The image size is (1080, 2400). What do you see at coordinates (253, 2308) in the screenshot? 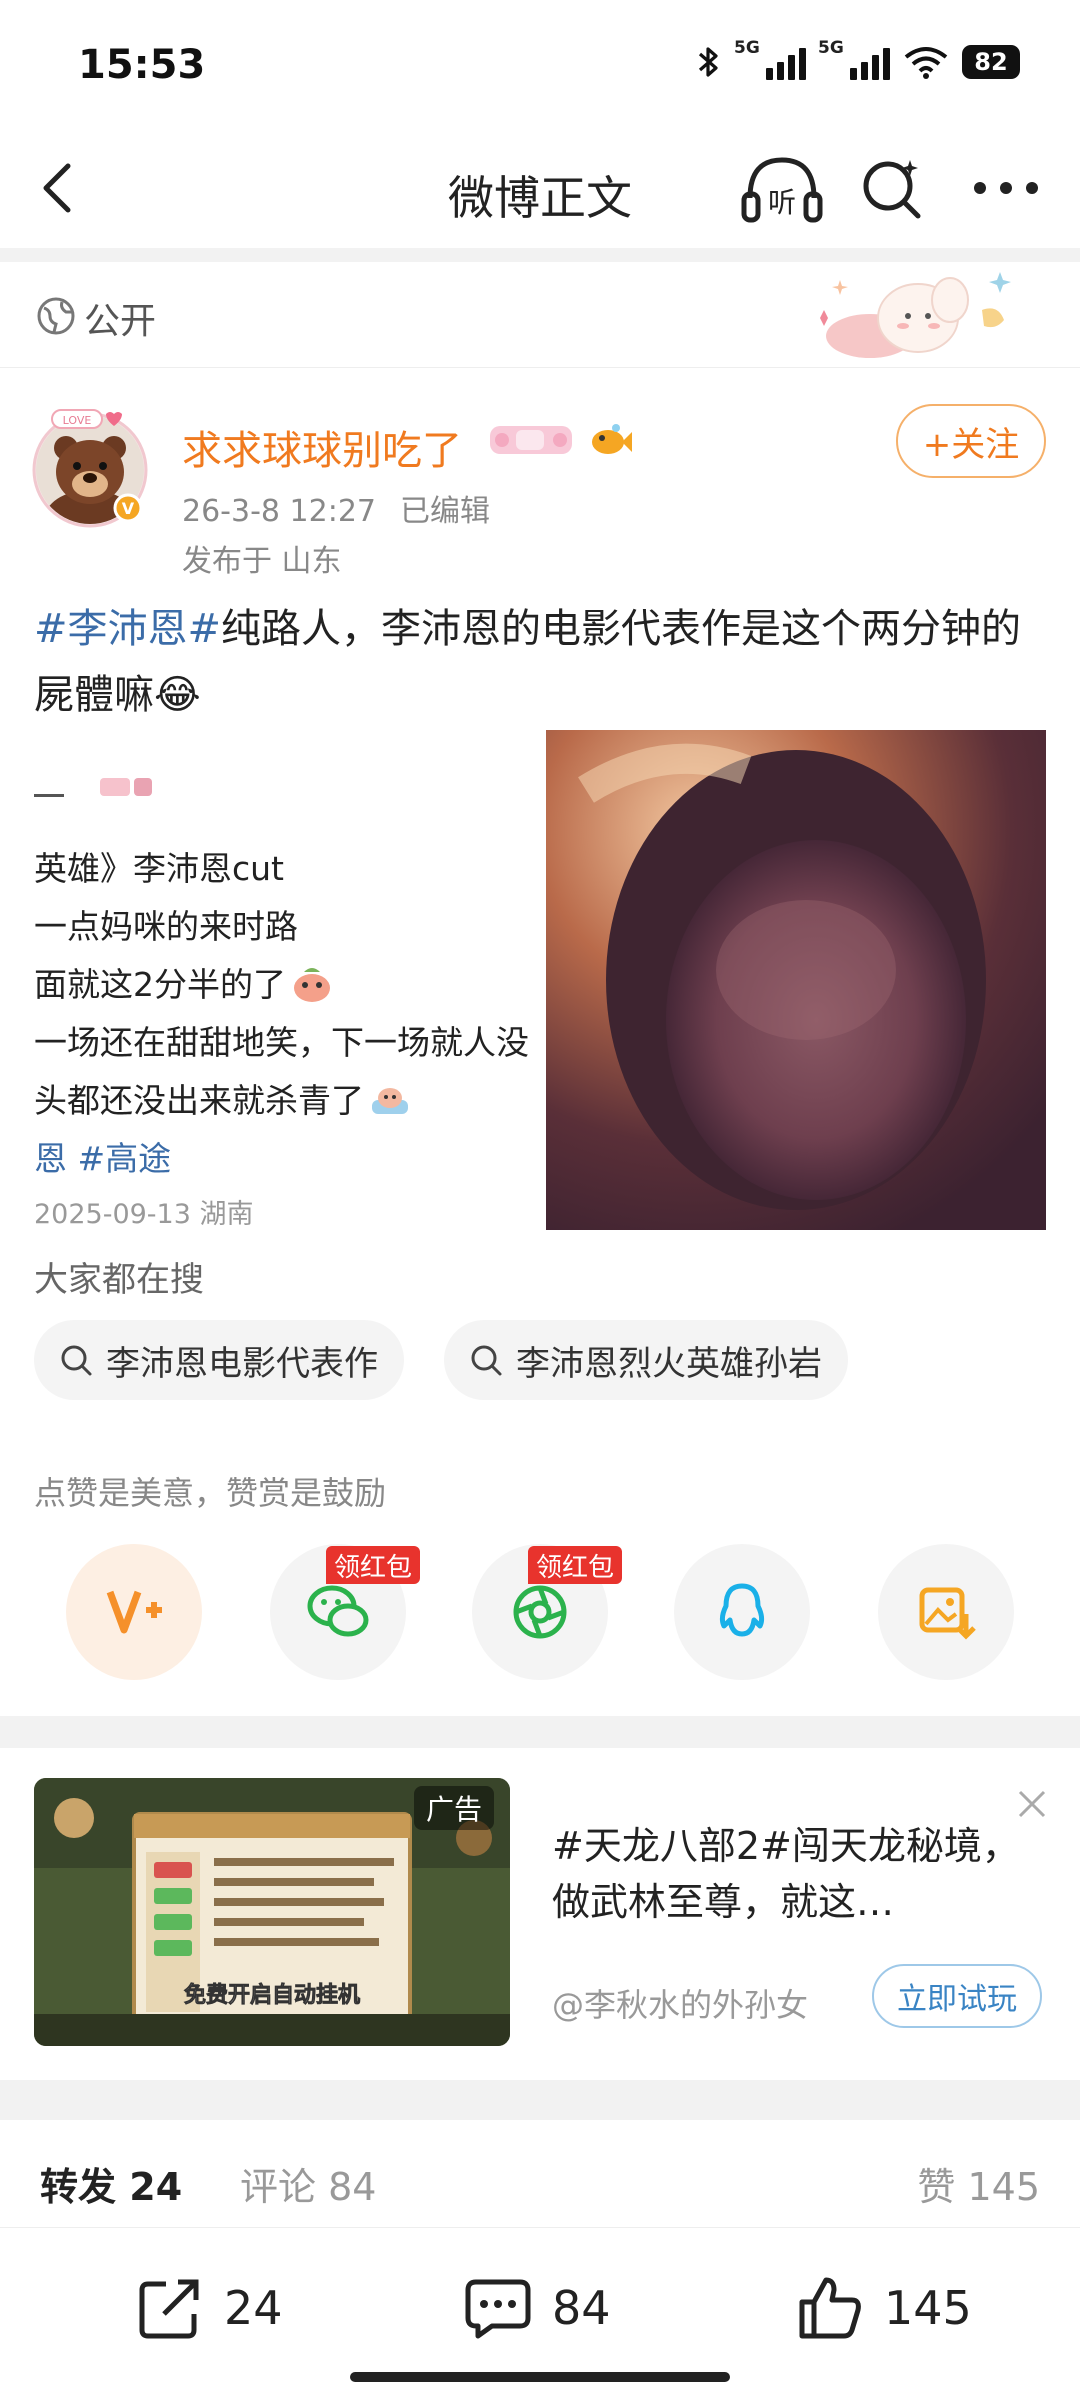
I see `repost-count: 24` at bounding box center [253, 2308].